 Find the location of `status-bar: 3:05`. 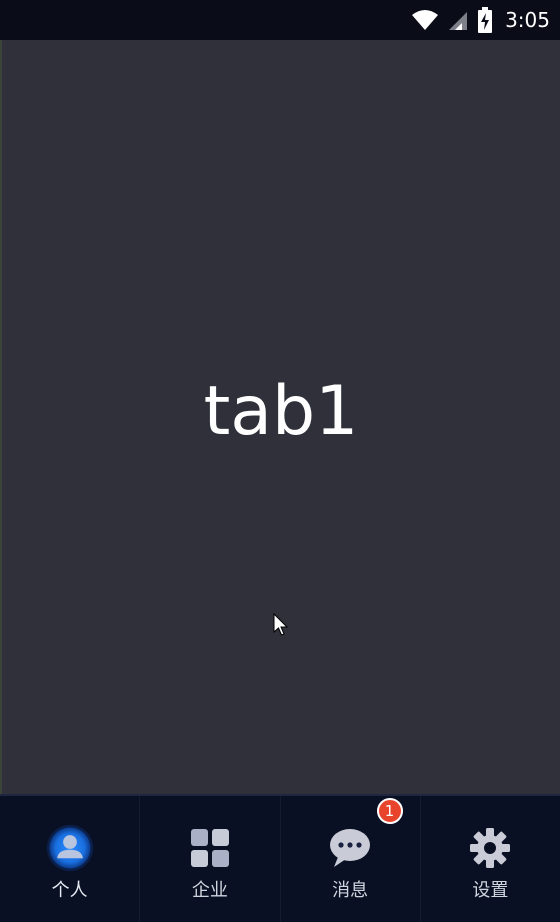

status-bar: 3:05 is located at coordinates (280, 20).